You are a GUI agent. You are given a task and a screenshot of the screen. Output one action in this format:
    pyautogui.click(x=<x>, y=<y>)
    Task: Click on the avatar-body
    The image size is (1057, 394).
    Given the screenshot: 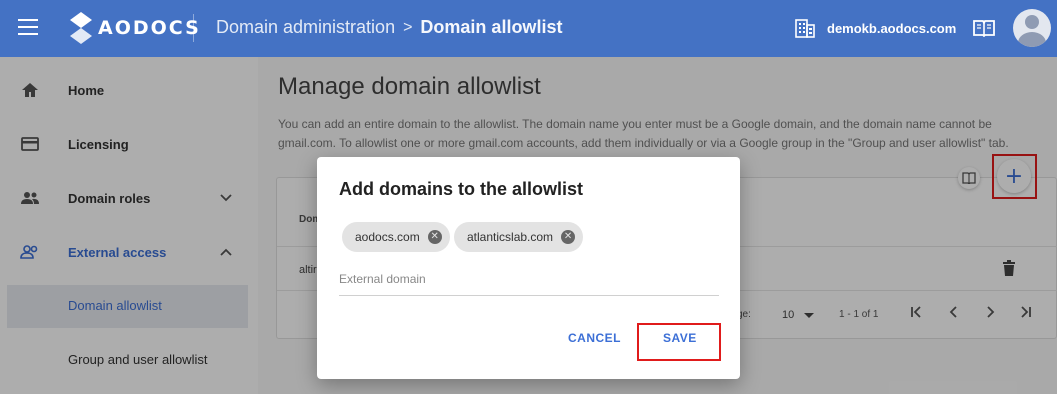 What is the action you would take?
    pyautogui.click(x=1032, y=39)
    